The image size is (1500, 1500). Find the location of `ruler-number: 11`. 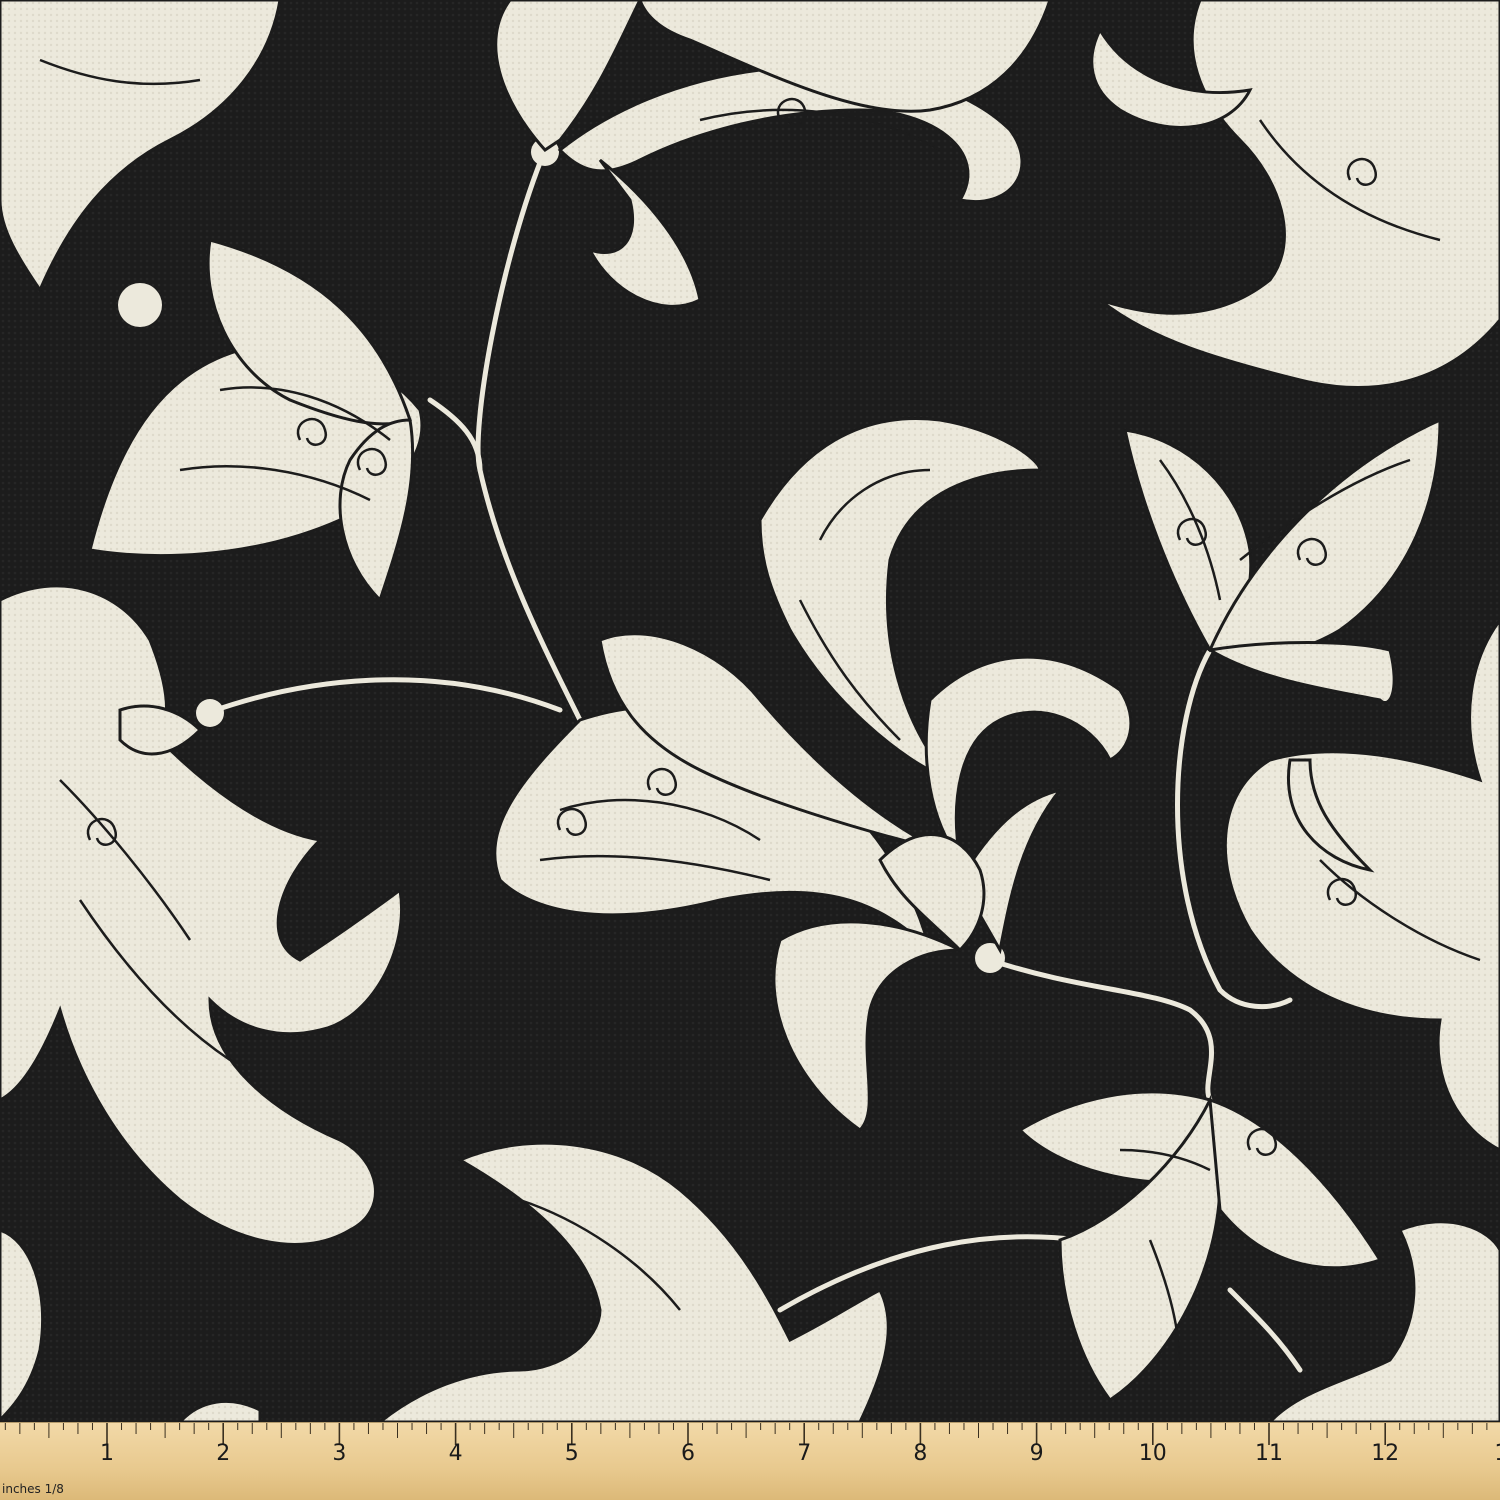

ruler-number: 11 is located at coordinates (1269, 1453).